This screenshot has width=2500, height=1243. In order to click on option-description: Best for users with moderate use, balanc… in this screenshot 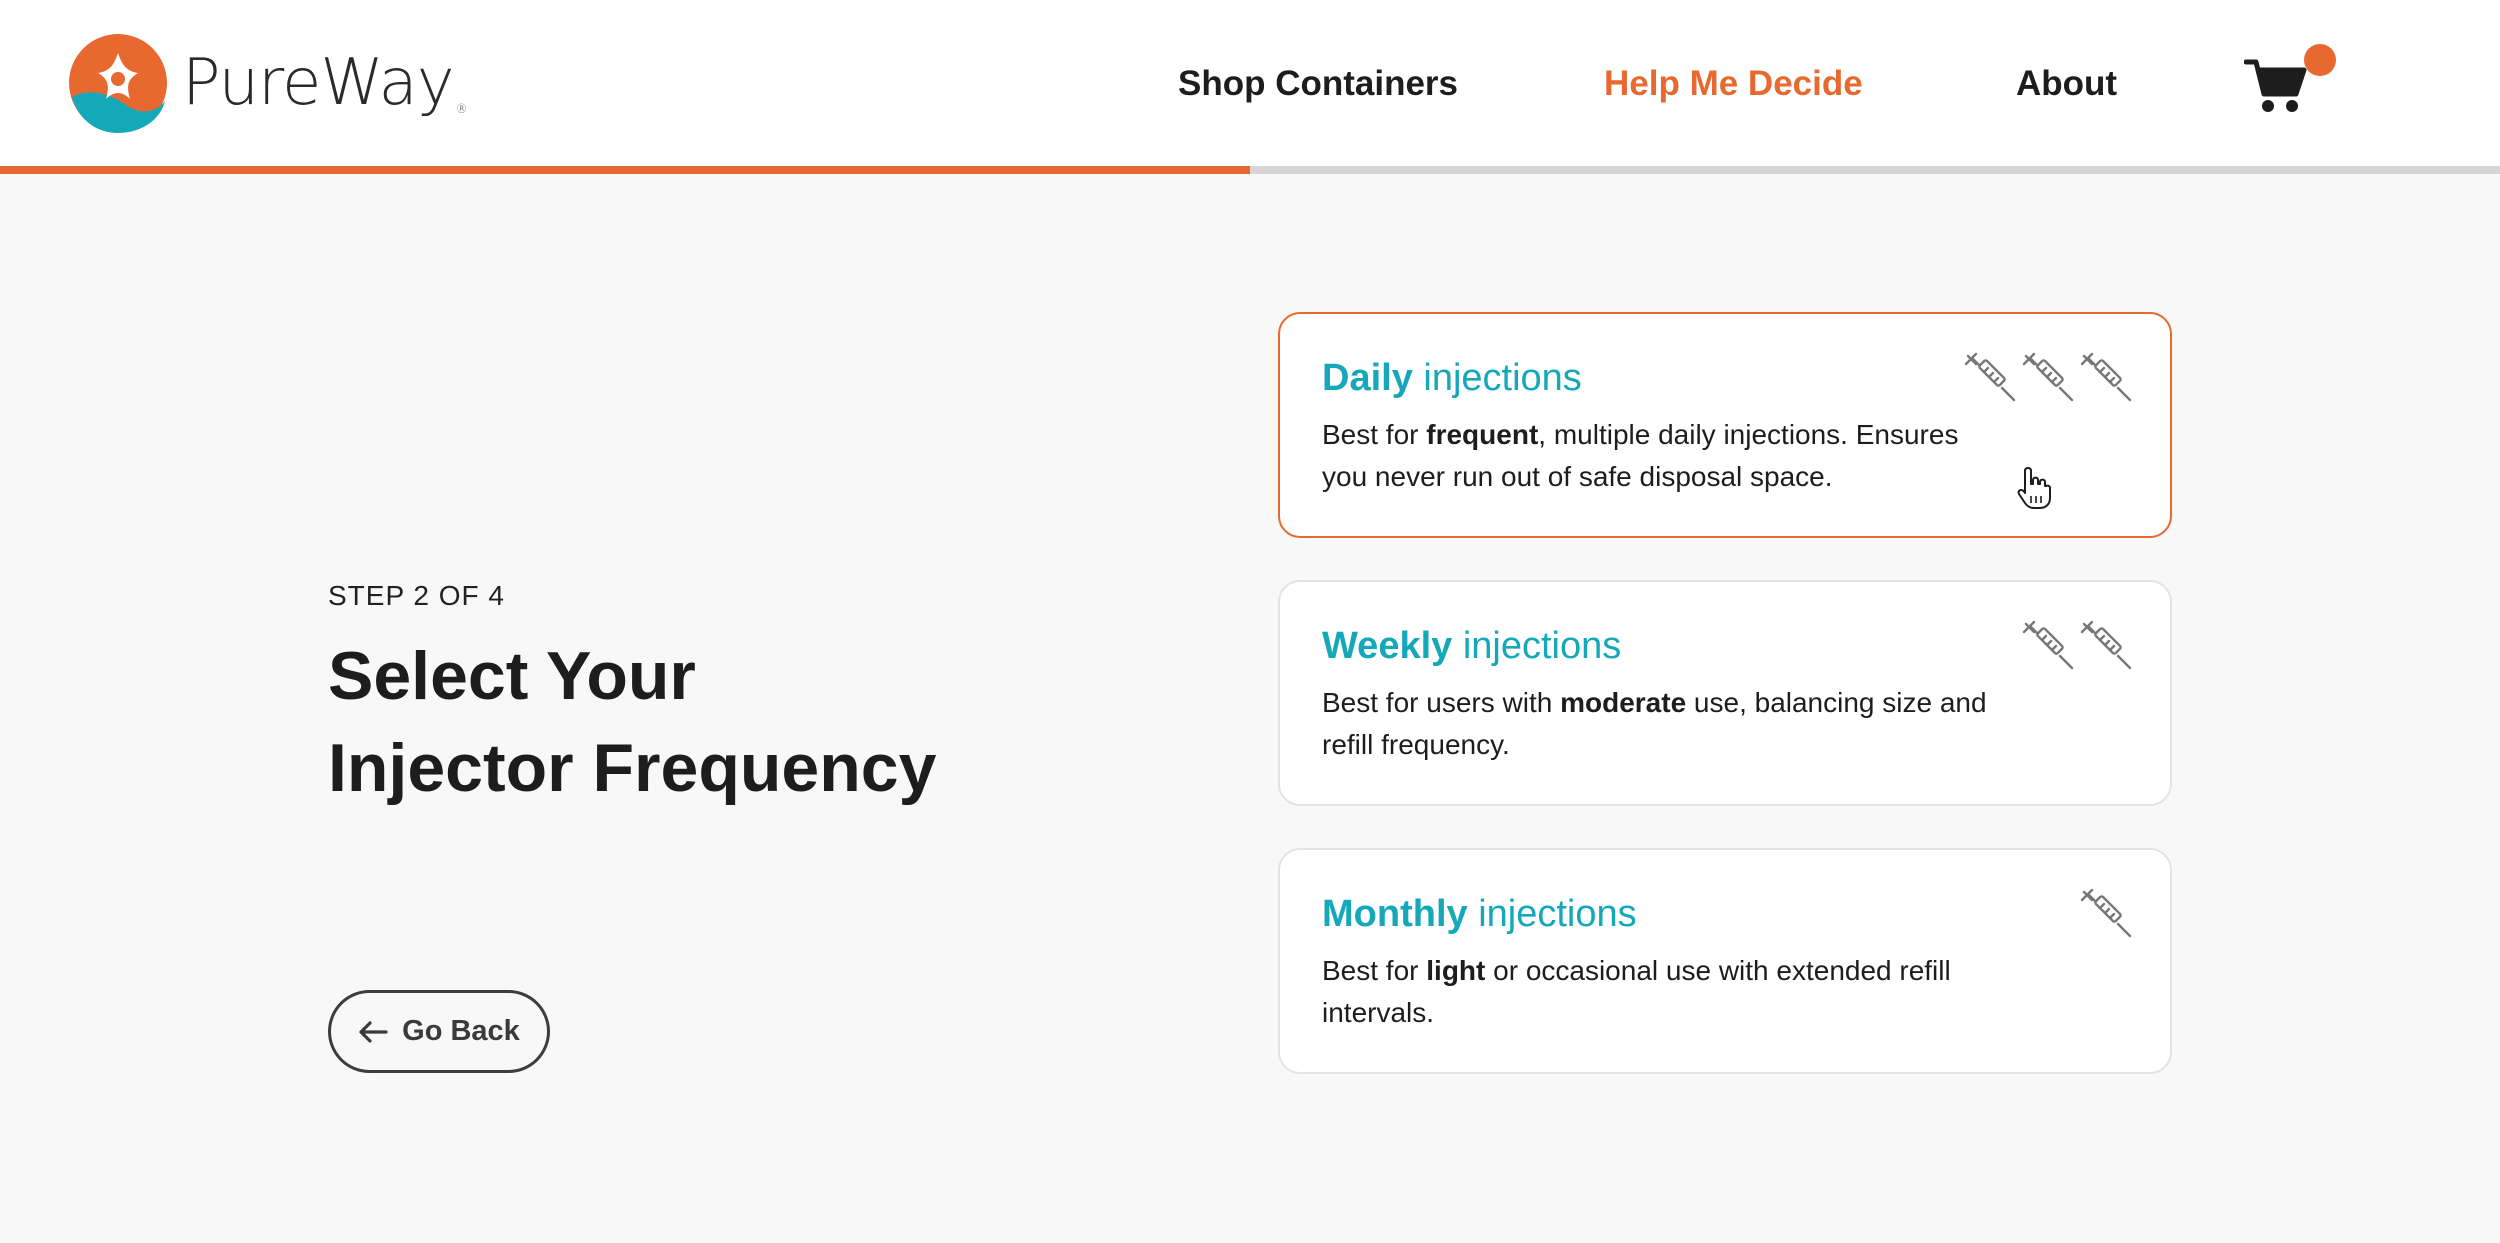, I will do `click(1654, 723)`.